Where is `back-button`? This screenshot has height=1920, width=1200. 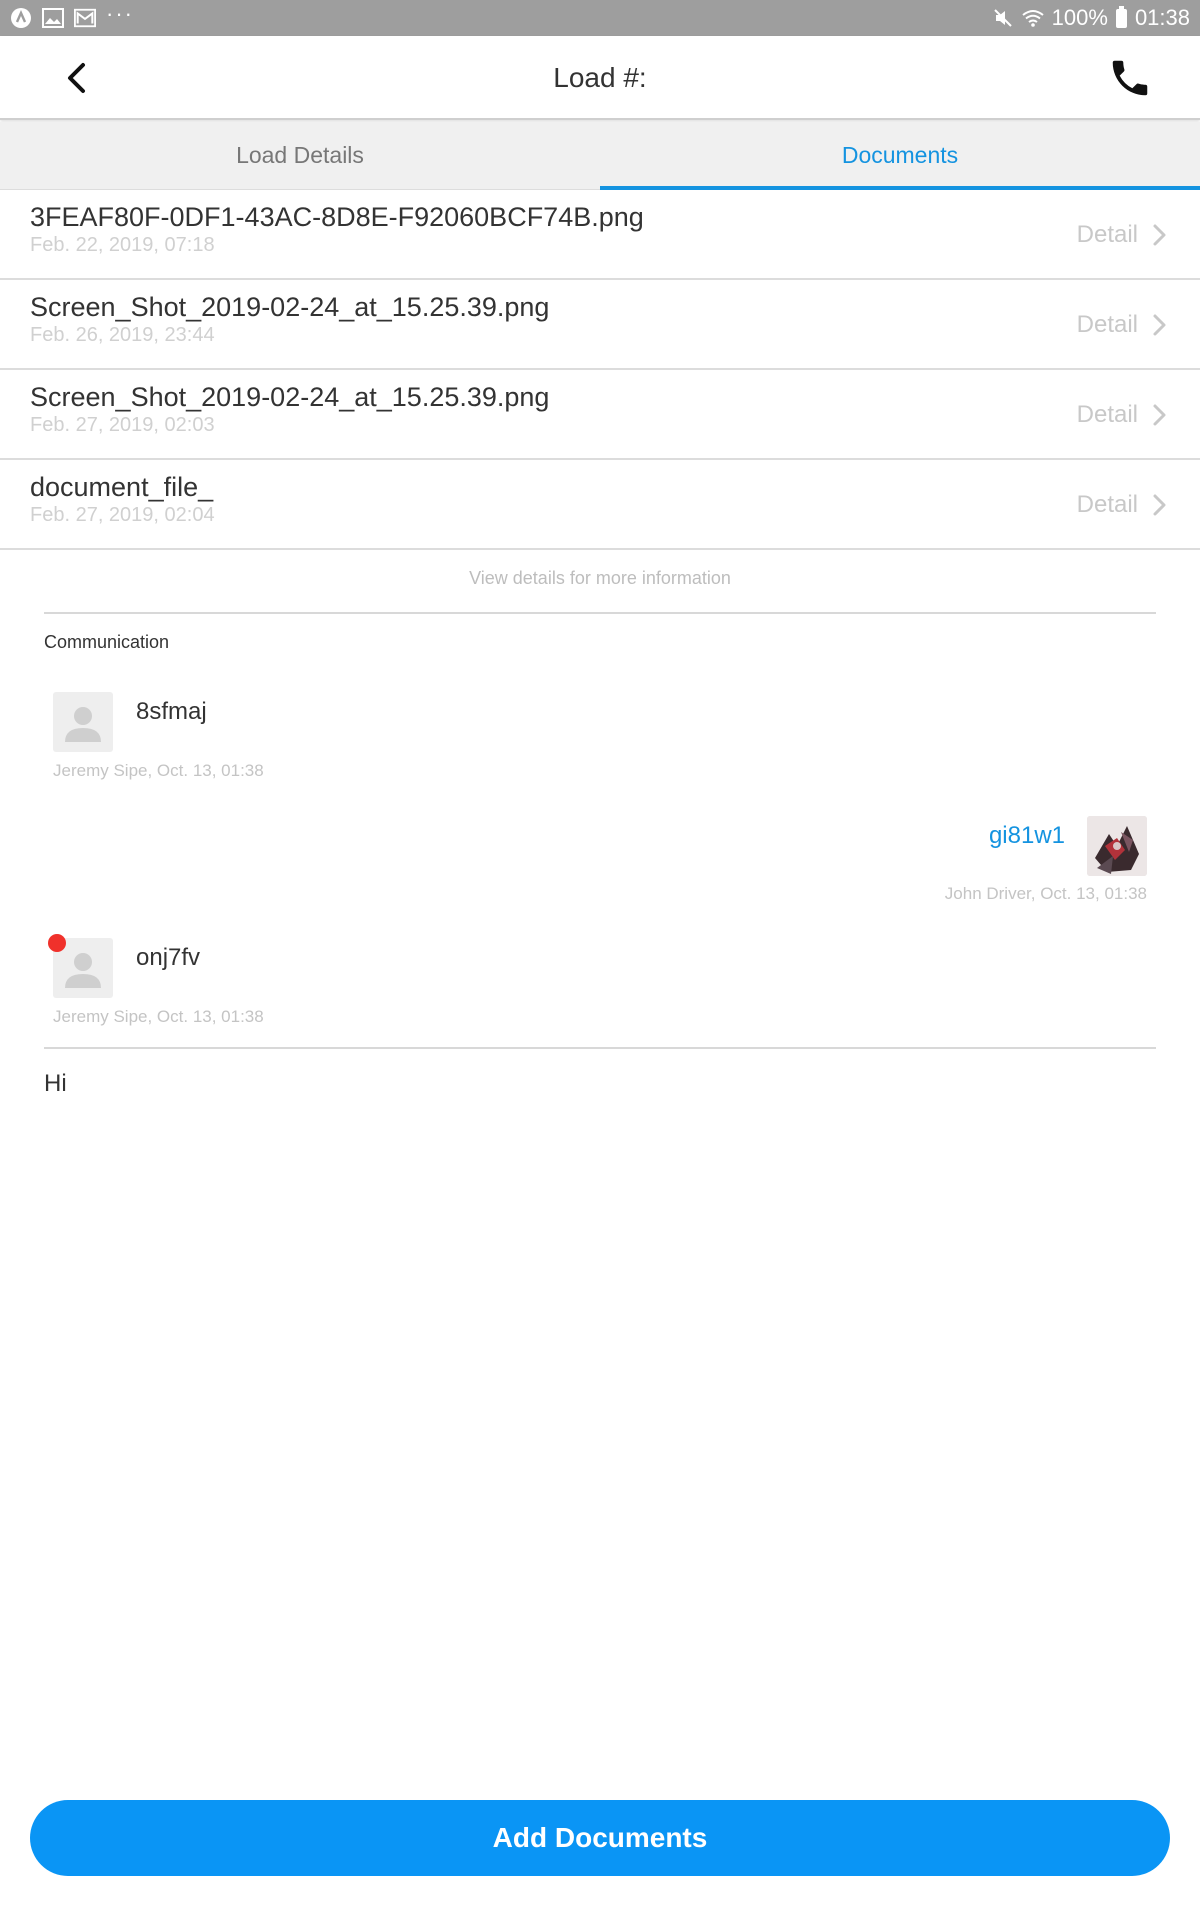 back-button is located at coordinates (76, 78).